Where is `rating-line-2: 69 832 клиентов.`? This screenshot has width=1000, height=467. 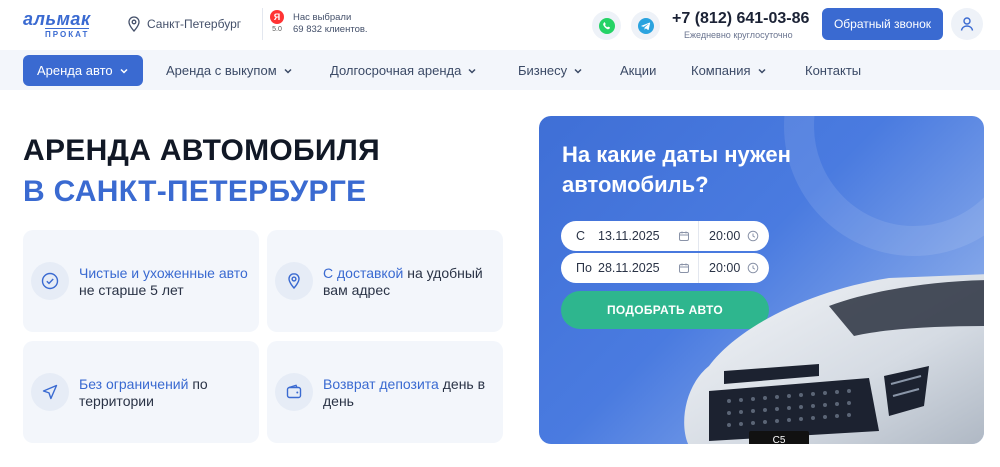
rating-line-2: 69 832 клиентов. is located at coordinates (330, 29).